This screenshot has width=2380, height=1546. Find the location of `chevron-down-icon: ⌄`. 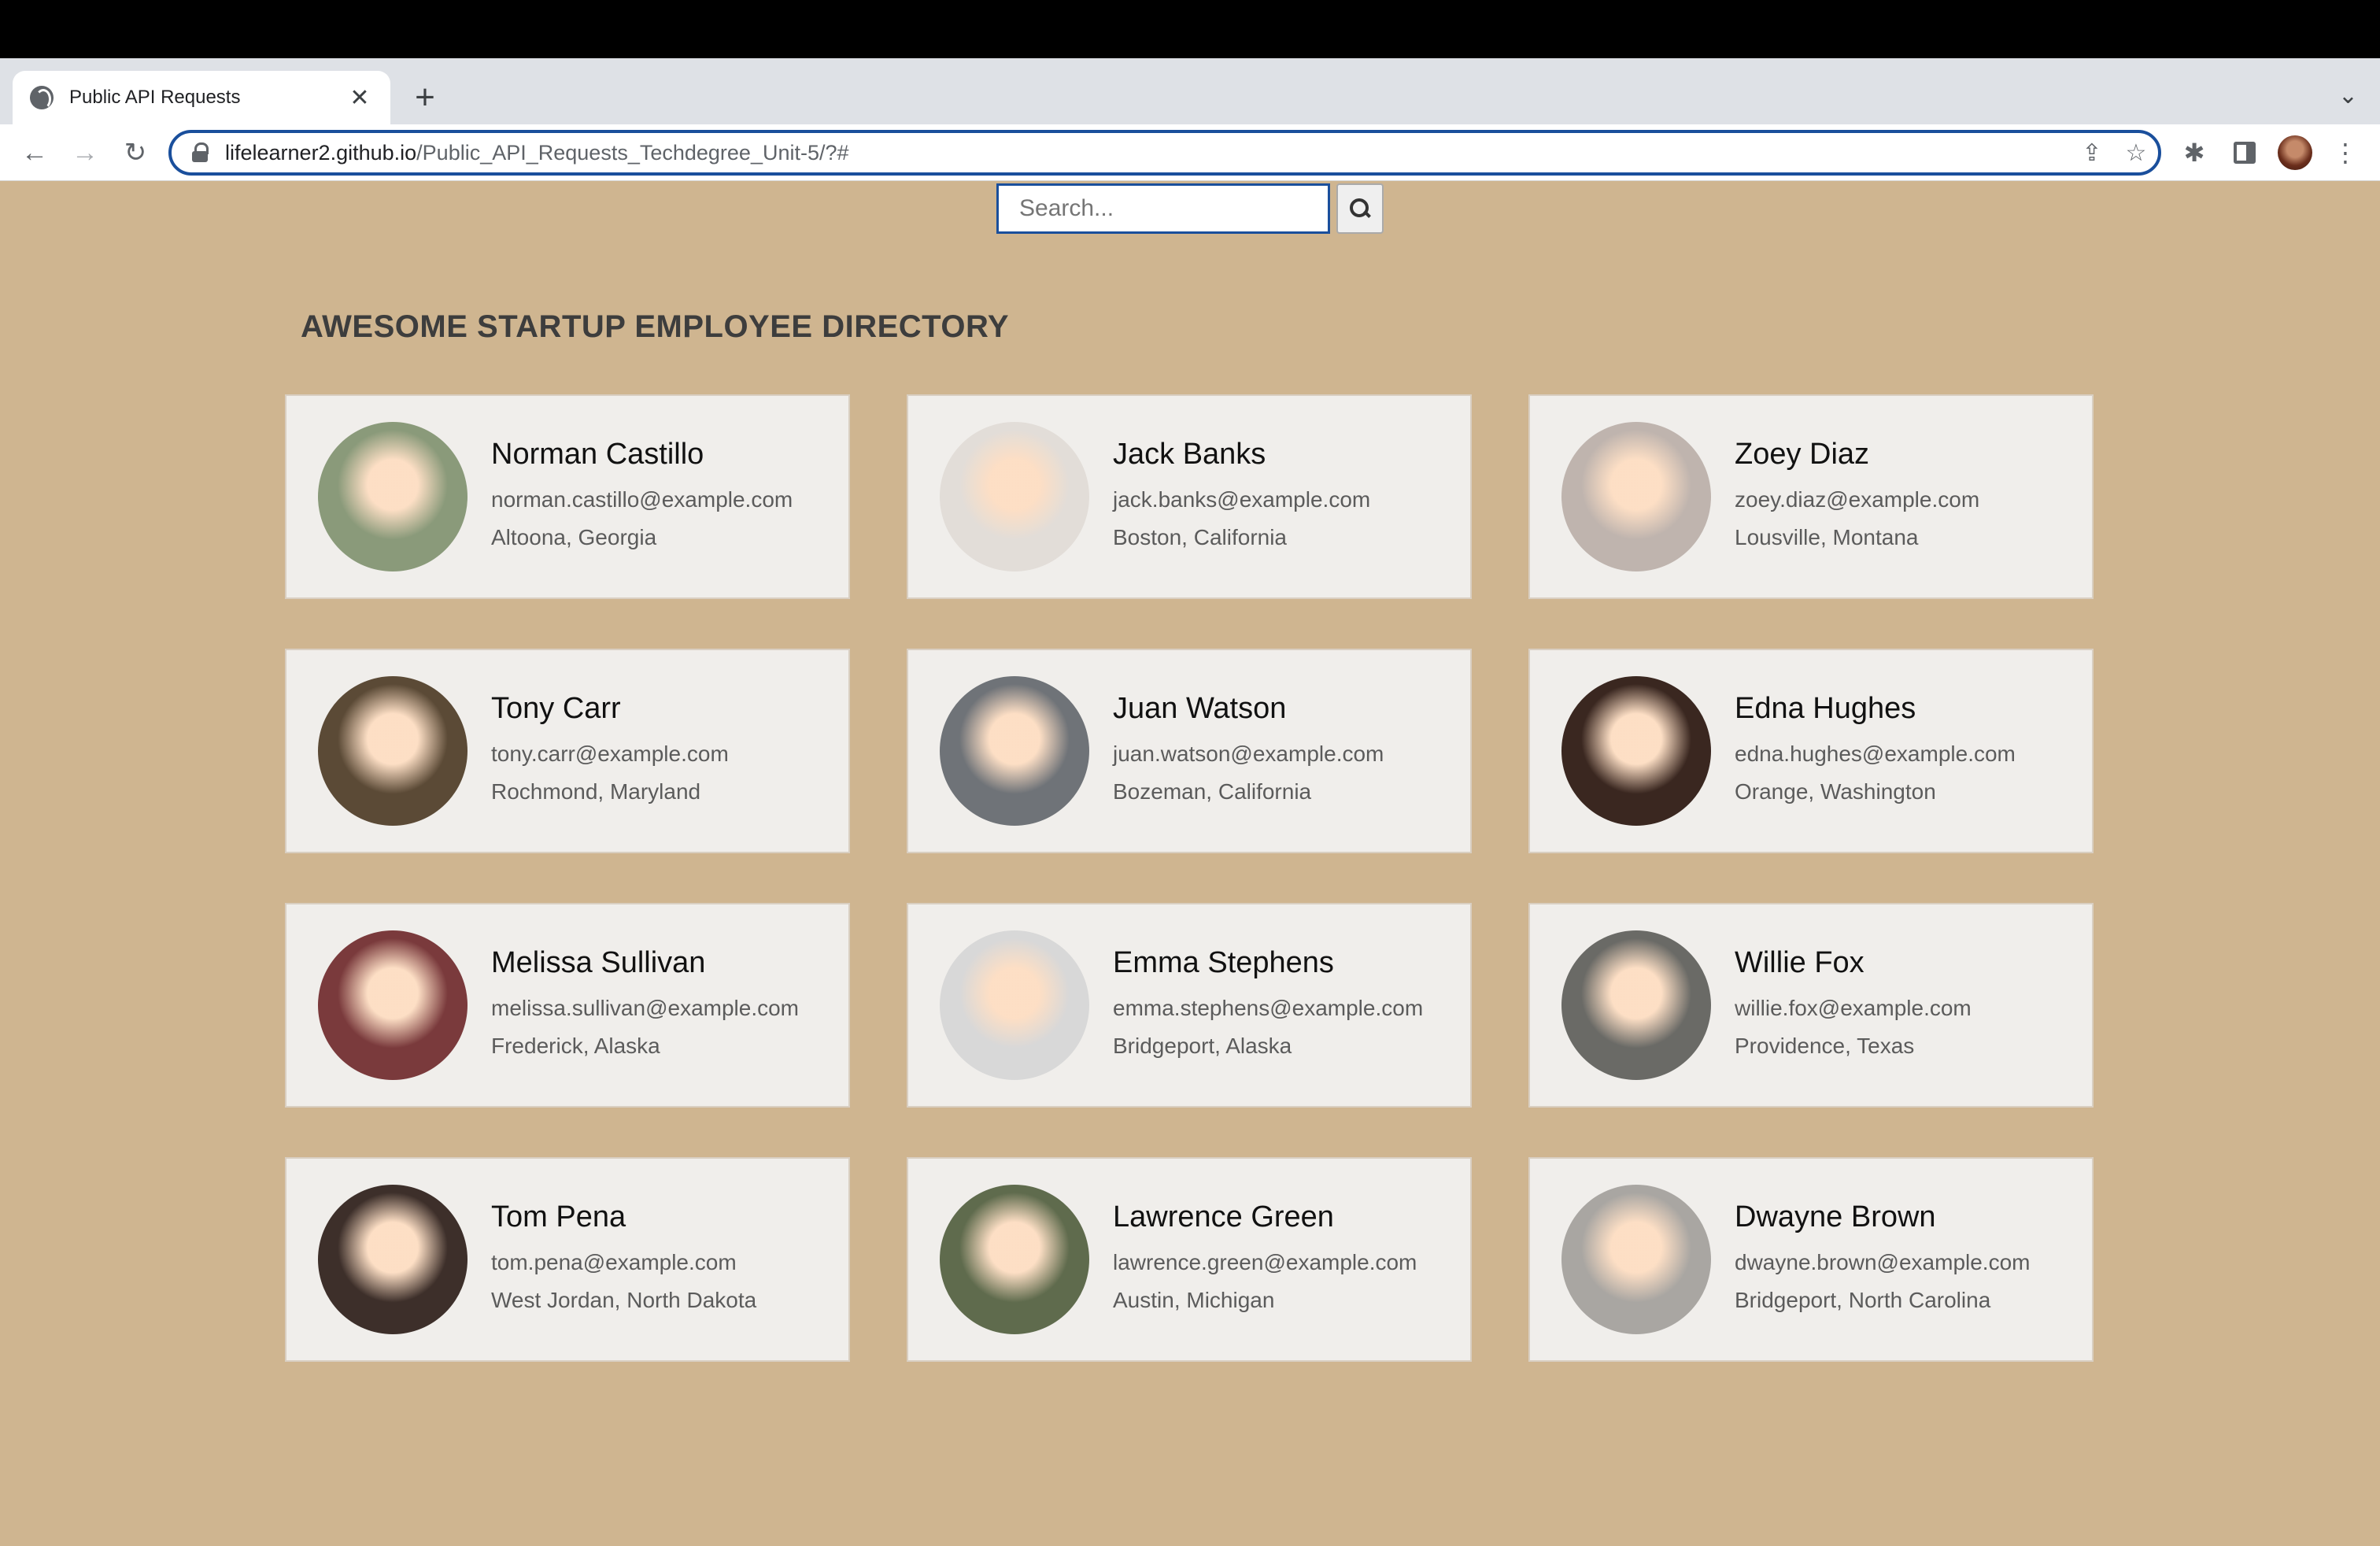

chevron-down-icon: ⌄ is located at coordinates (2348, 96).